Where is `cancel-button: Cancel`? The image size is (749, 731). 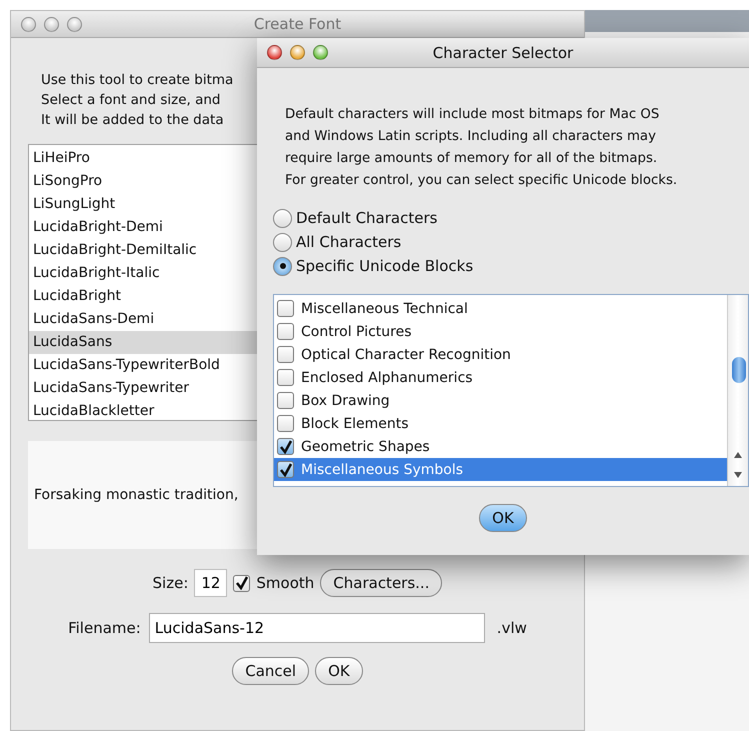
cancel-button: Cancel is located at coordinates (271, 671).